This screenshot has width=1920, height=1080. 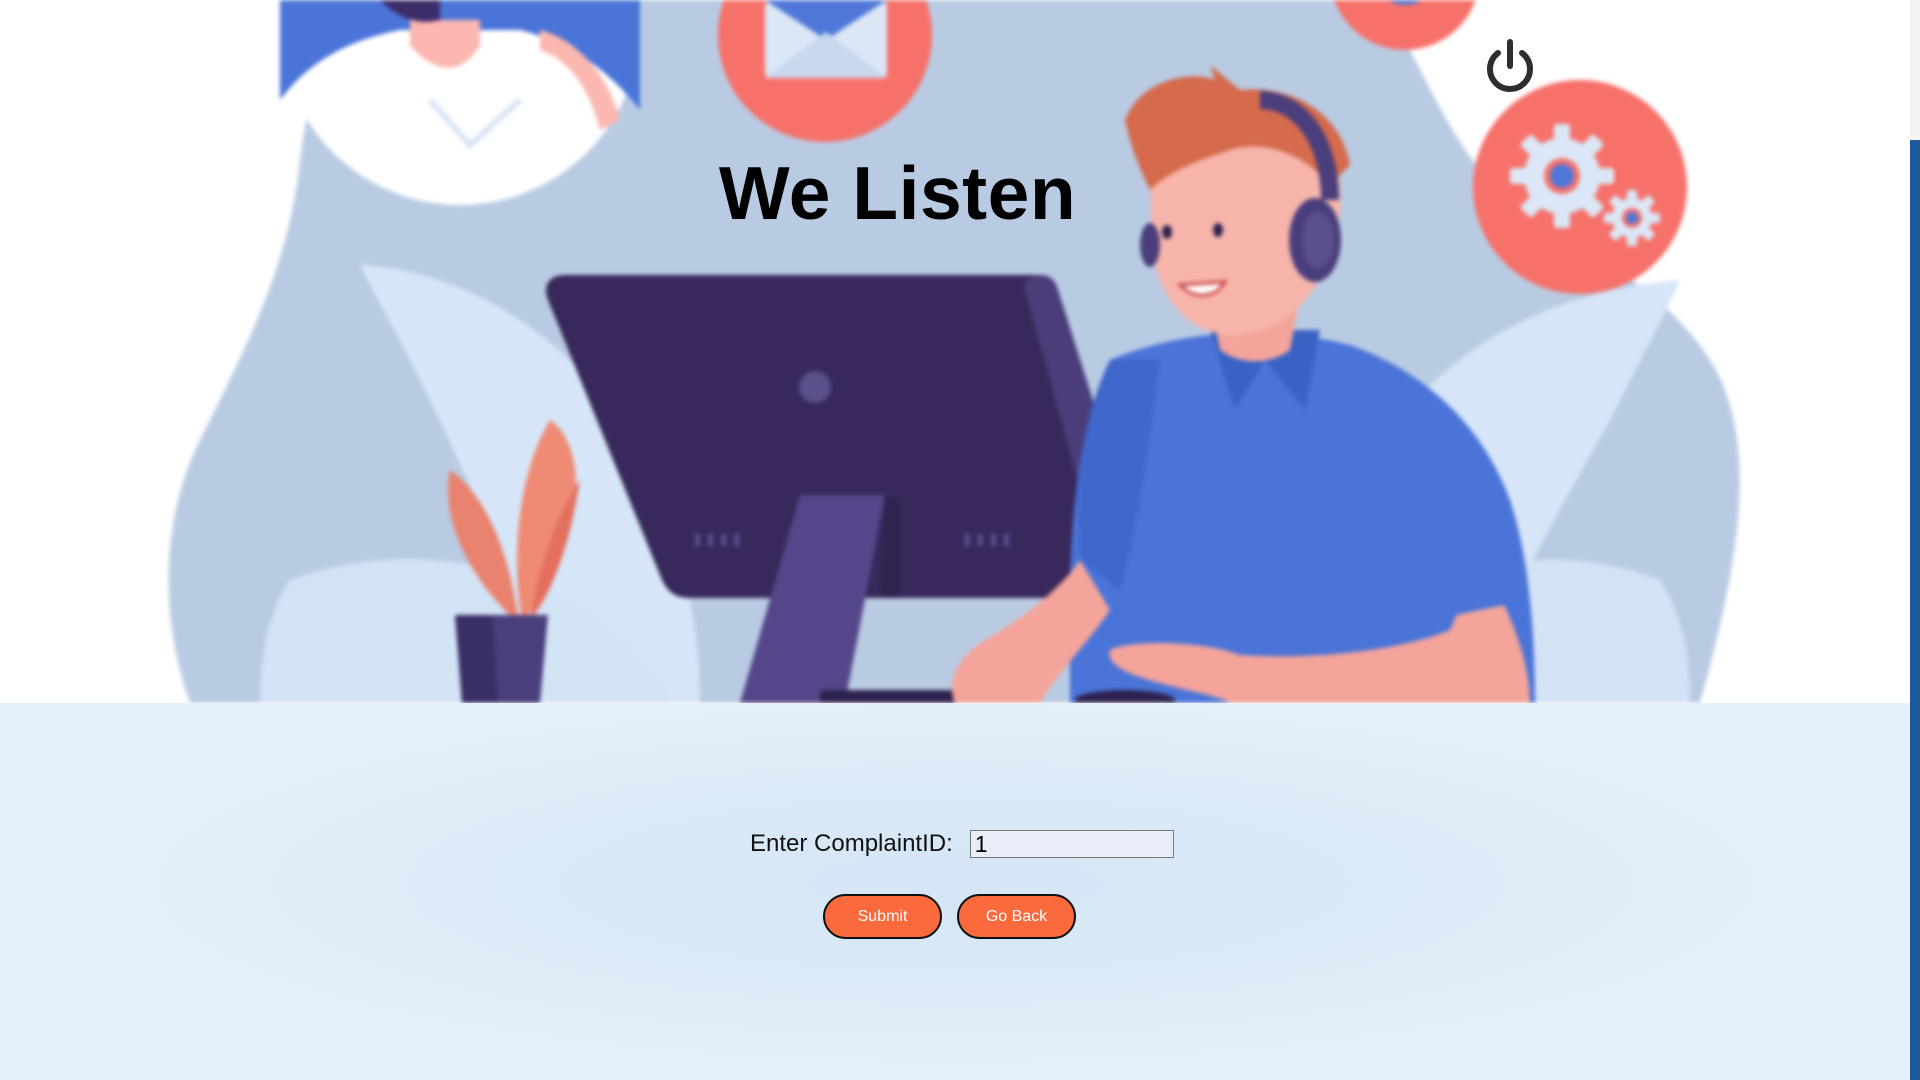 I want to click on go-back-button: Go Back, so click(x=1016, y=916).